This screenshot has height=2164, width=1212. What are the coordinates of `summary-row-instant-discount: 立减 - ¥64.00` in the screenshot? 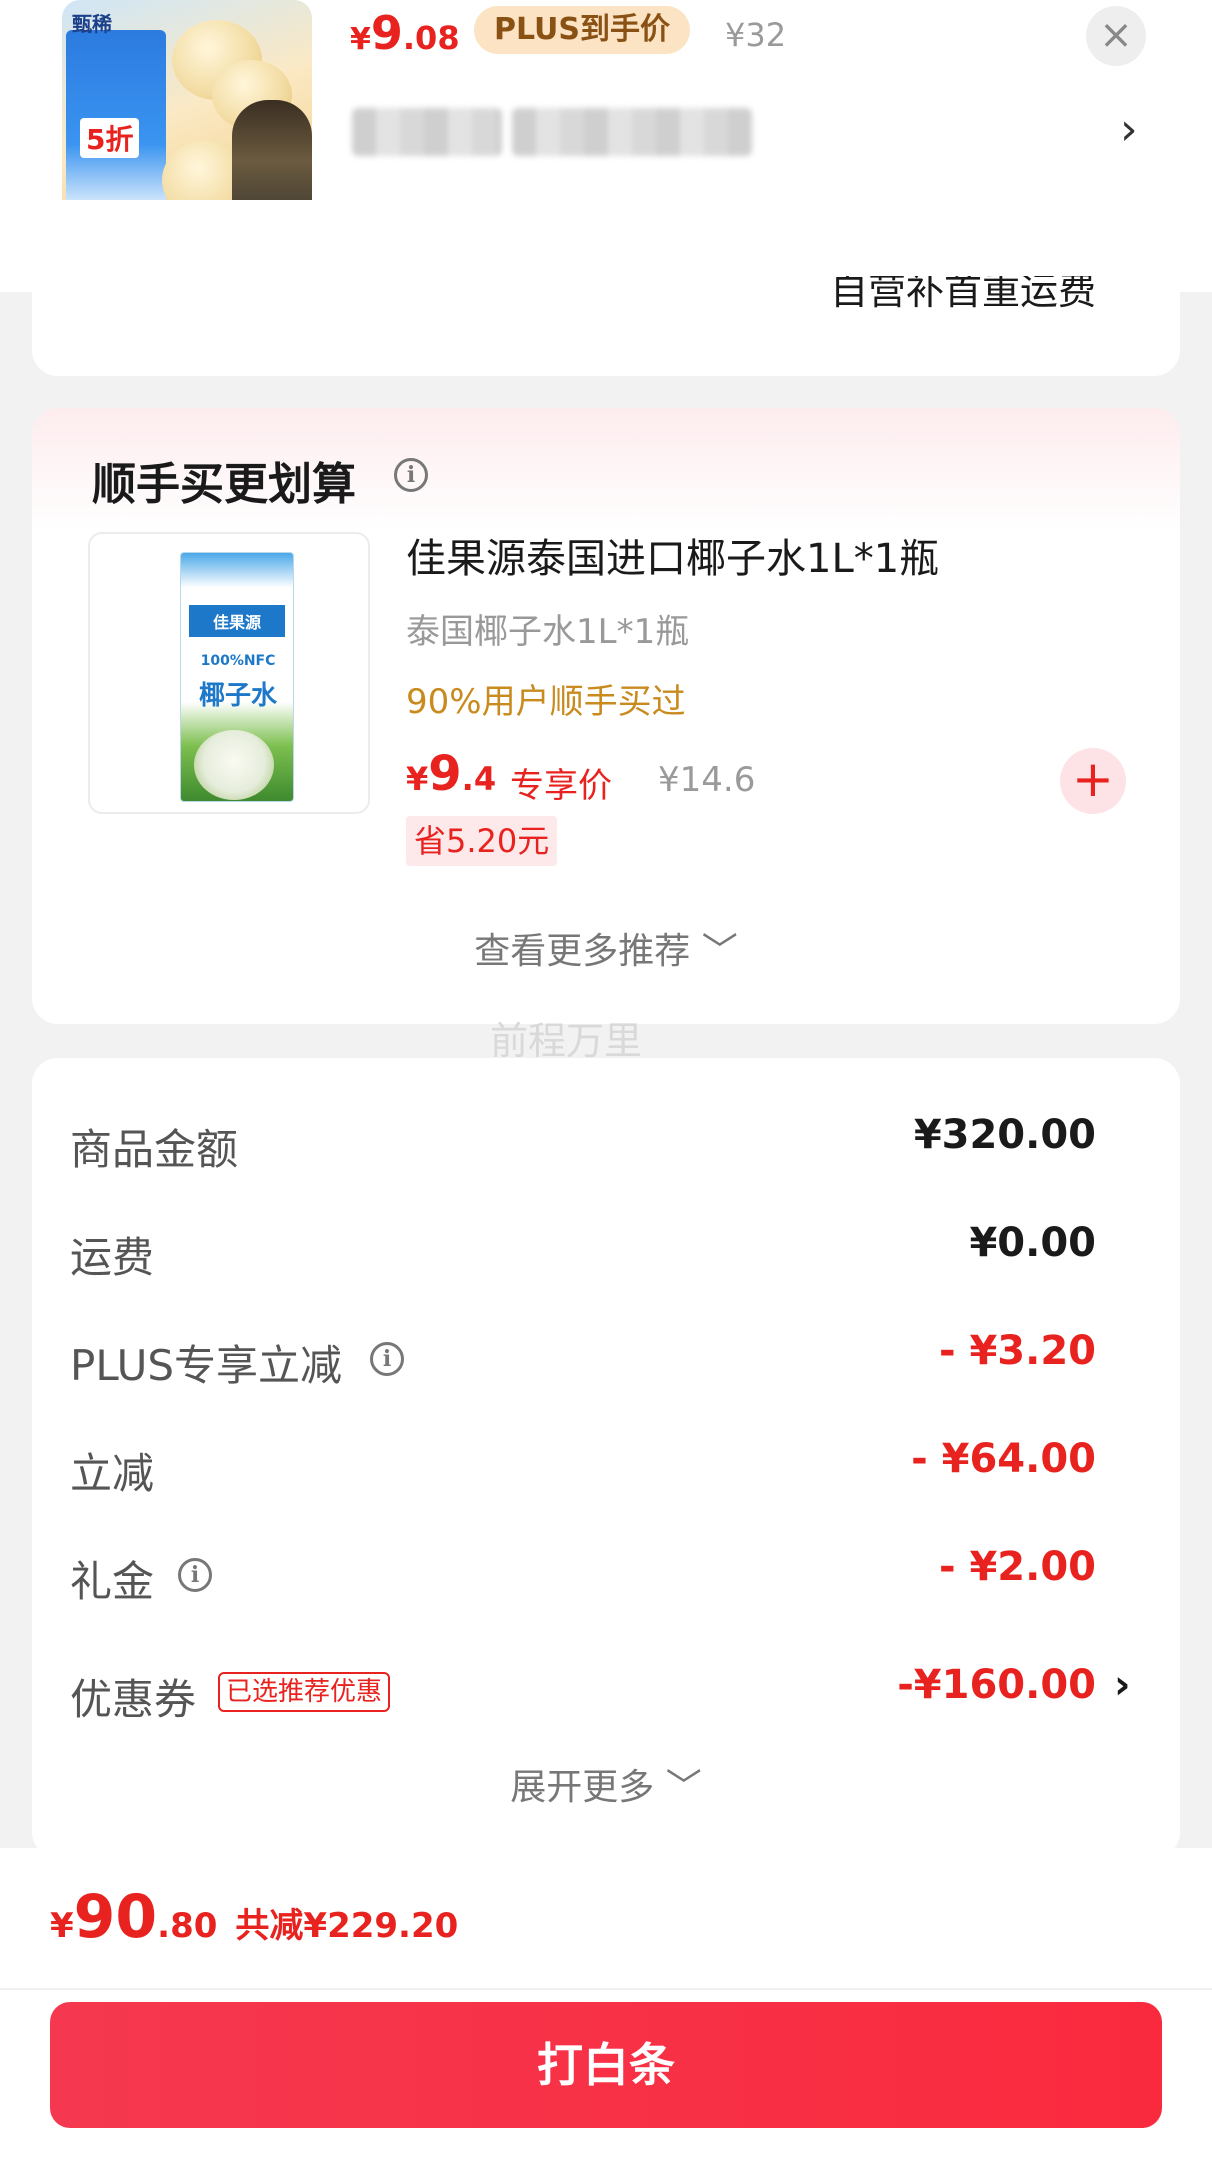 It's located at (583, 1467).